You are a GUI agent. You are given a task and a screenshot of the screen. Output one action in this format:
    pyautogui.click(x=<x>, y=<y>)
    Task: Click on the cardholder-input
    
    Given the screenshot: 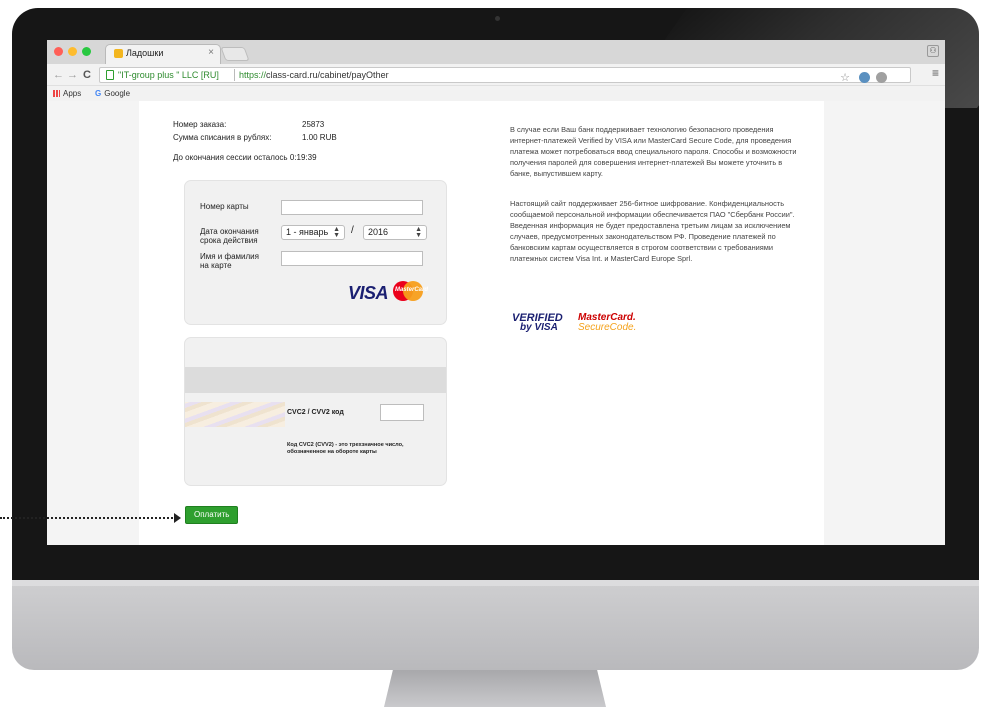 What is the action you would take?
    pyautogui.click(x=352, y=258)
    